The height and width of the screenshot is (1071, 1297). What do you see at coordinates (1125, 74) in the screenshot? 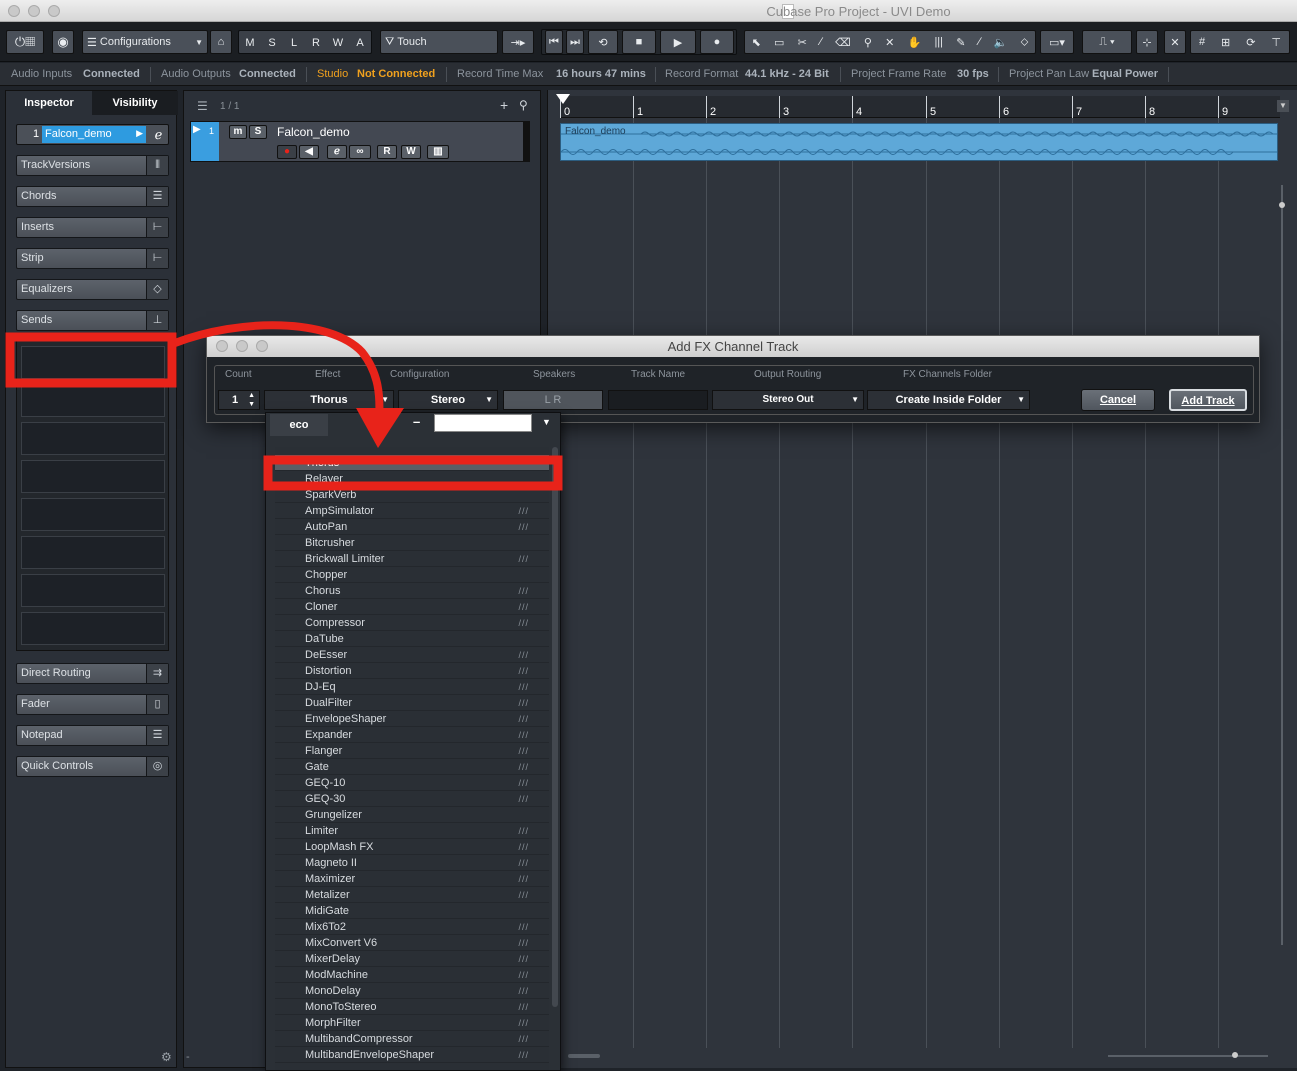
I see `pan-law-value: Equal Power` at bounding box center [1125, 74].